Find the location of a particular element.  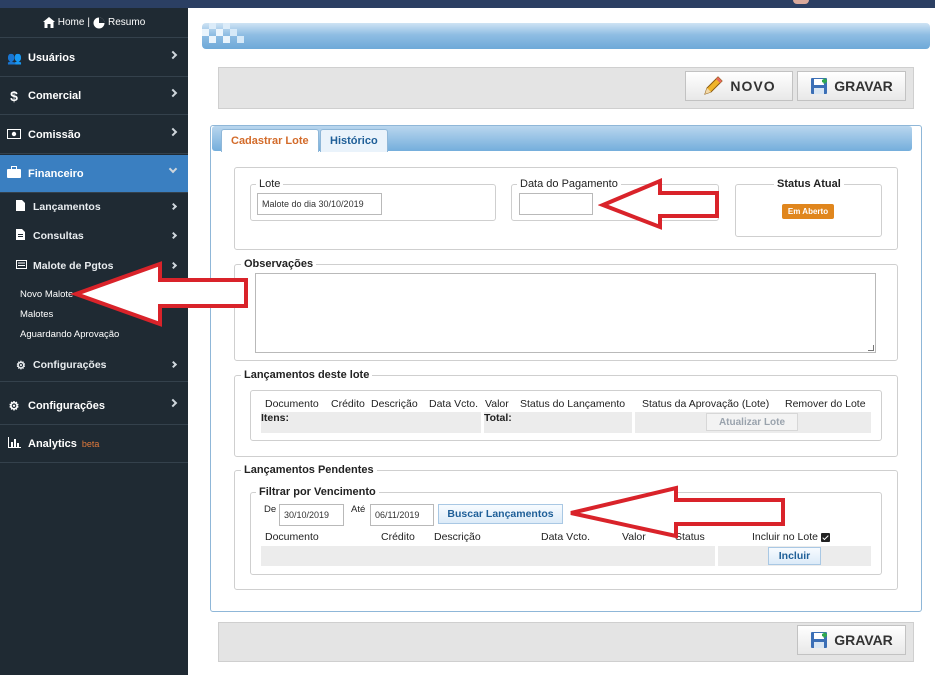

sidebar-item-comercial: $ Comercial is located at coordinates (94, 96).